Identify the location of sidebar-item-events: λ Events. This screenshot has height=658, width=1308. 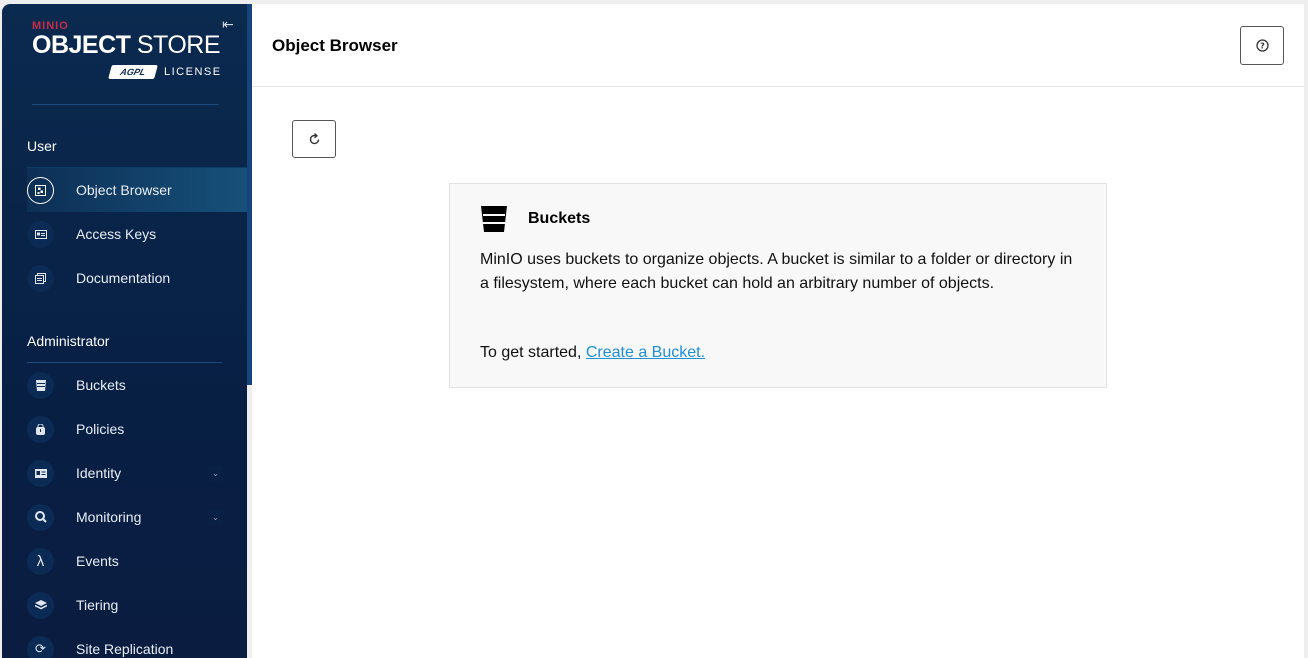
(137, 561).